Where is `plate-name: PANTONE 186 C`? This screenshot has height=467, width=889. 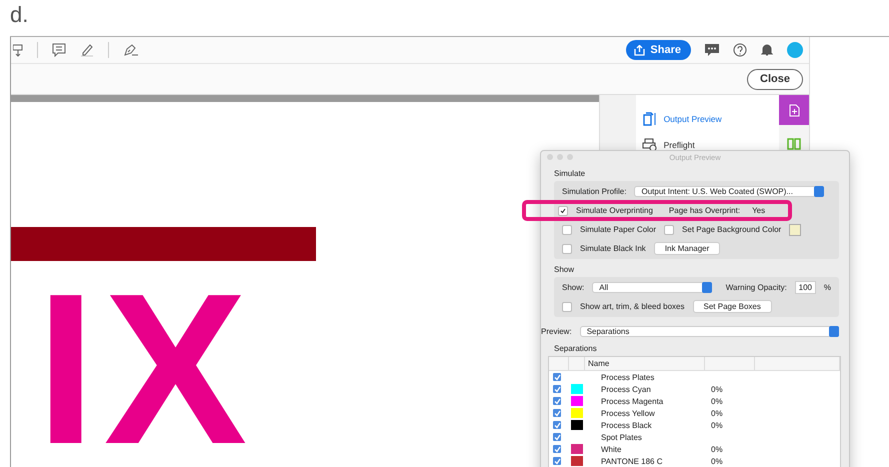
plate-name: PANTONE 186 C is located at coordinates (632, 461).